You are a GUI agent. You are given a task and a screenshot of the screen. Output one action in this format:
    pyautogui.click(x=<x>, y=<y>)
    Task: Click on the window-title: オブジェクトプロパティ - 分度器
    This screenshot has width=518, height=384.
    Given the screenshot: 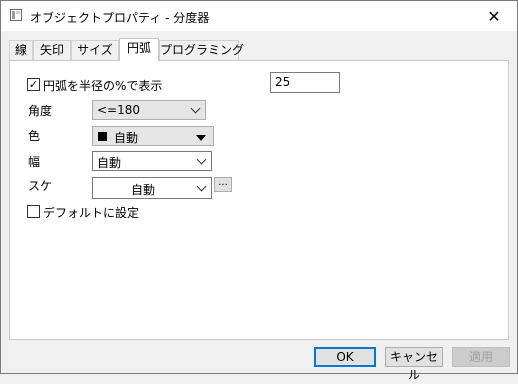 What is the action you would take?
    pyautogui.click(x=120, y=18)
    